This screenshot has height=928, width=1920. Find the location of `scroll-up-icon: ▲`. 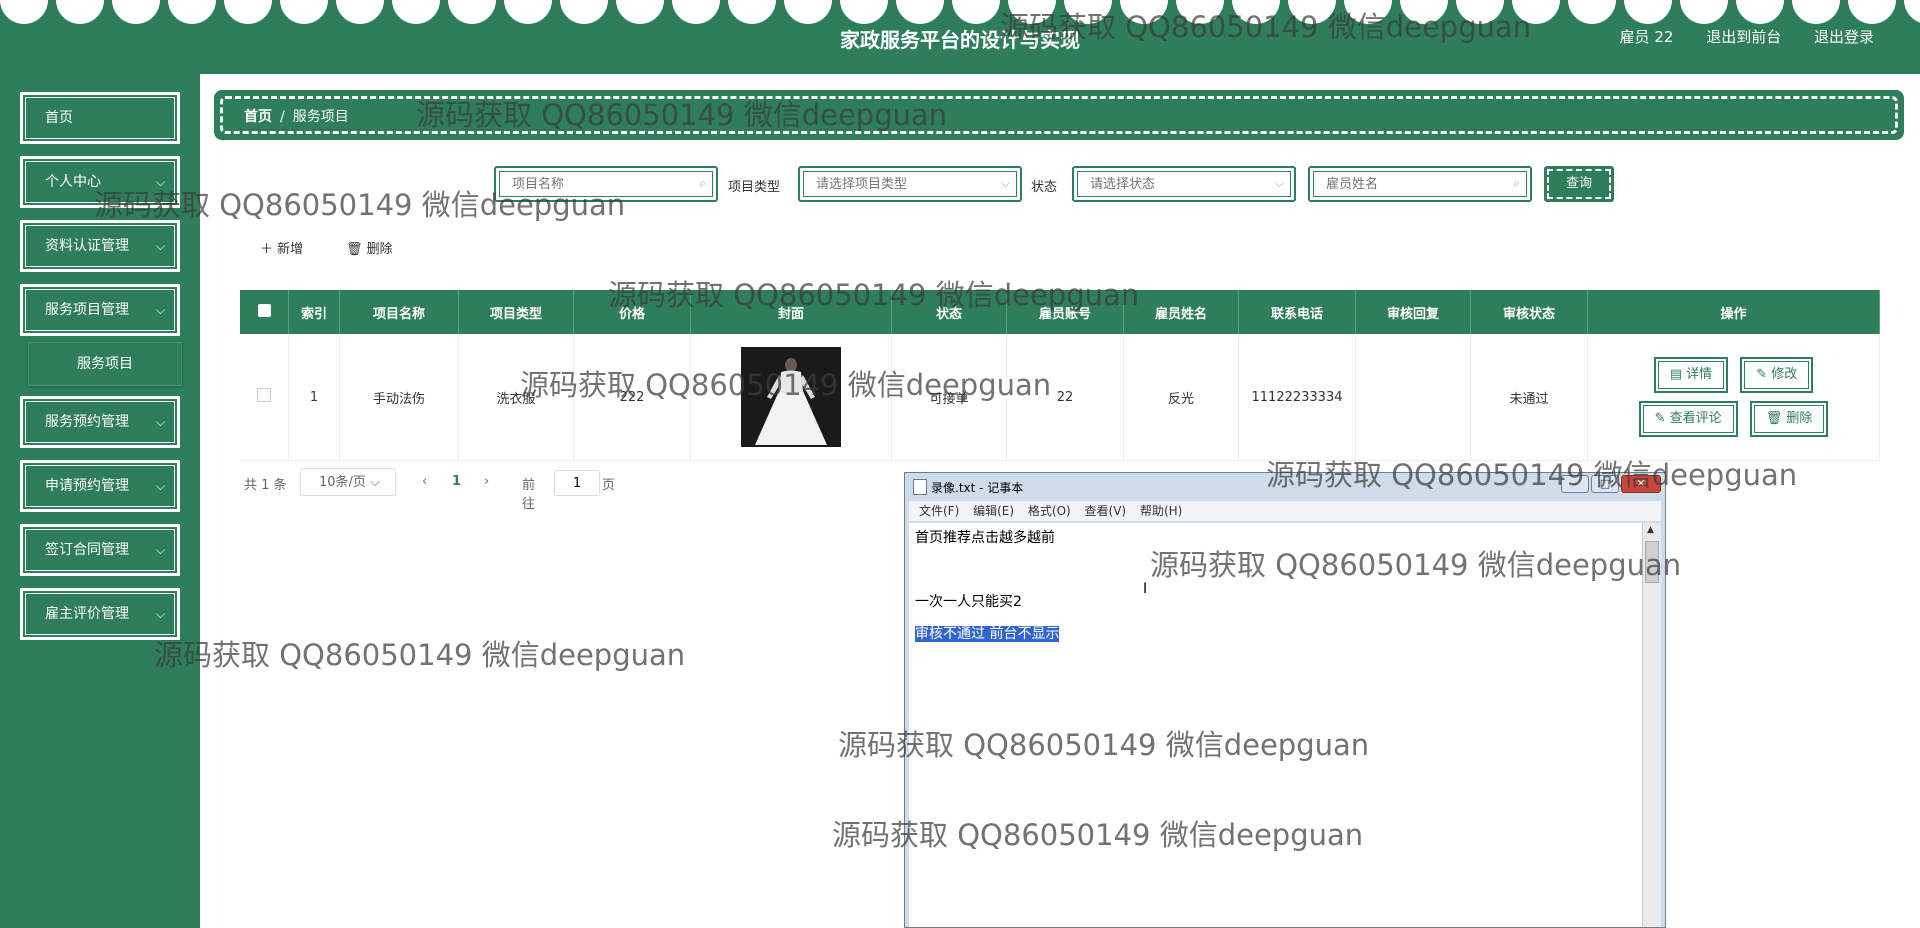

scroll-up-icon: ▲ is located at coordinates (1650, 530).